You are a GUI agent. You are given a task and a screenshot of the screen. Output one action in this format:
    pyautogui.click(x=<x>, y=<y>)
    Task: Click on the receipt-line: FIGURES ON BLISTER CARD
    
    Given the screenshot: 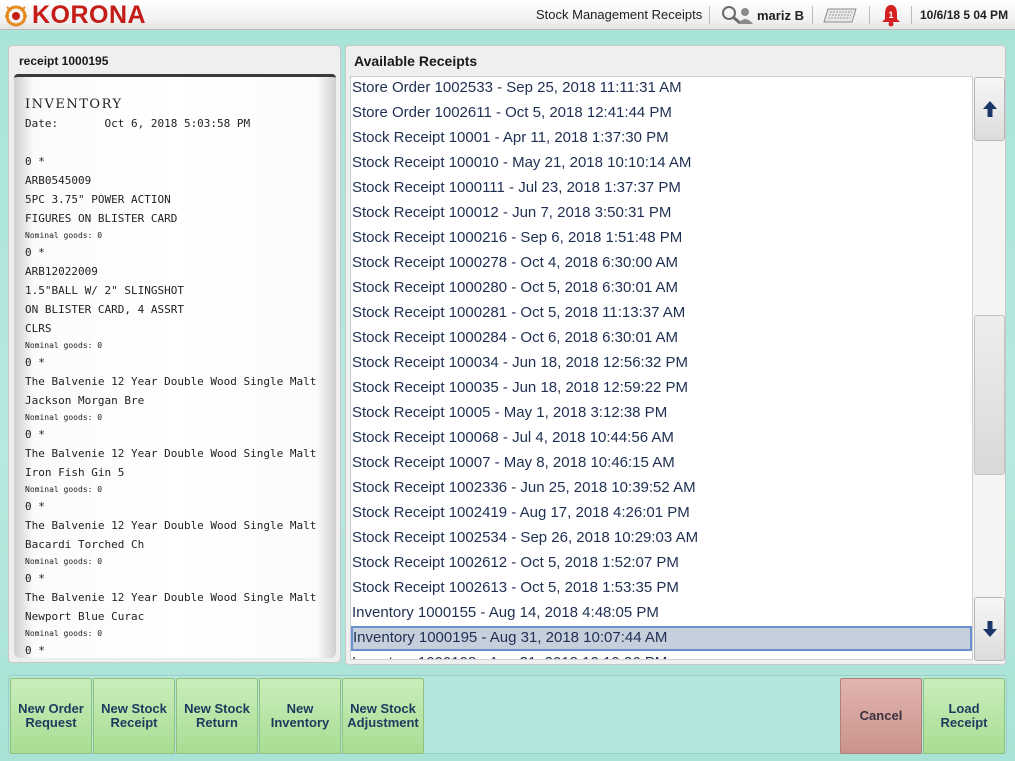 What is the action you would take?
    pyautogui.click(x=101, y=218)
    